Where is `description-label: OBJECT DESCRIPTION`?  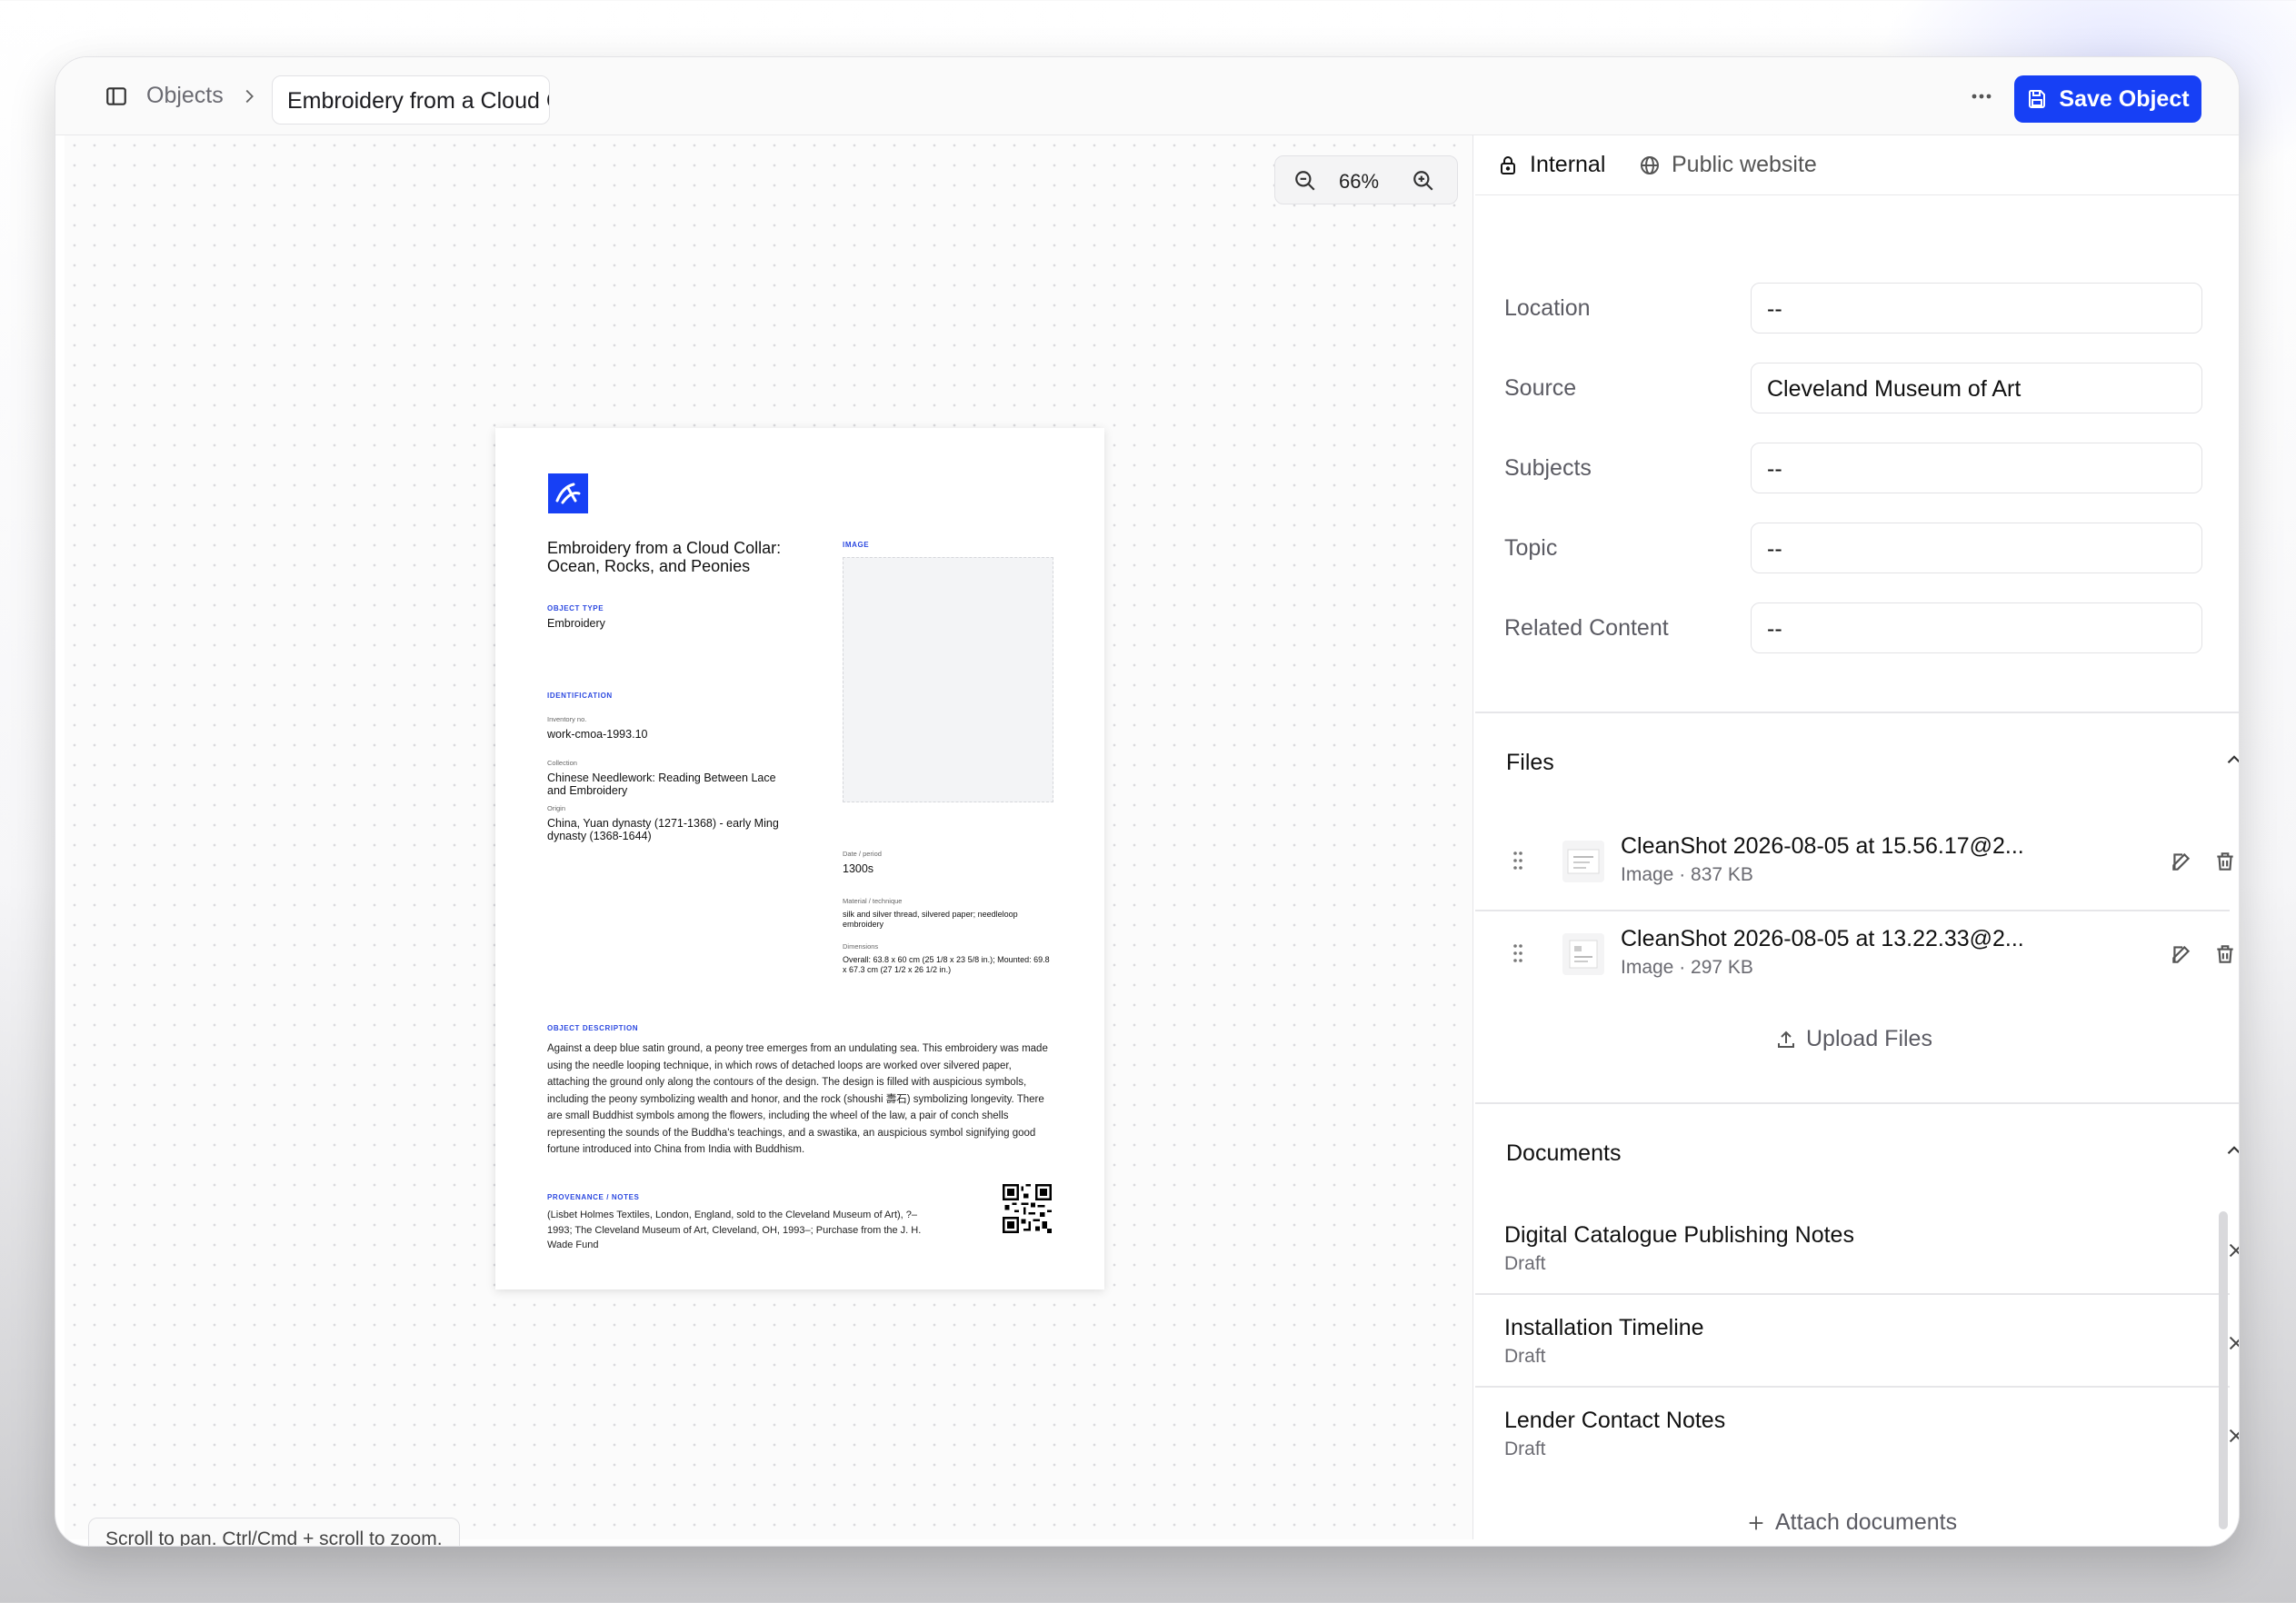 description-label: OBJECT DESCRIPTION is located at coordinates (593, 1028).